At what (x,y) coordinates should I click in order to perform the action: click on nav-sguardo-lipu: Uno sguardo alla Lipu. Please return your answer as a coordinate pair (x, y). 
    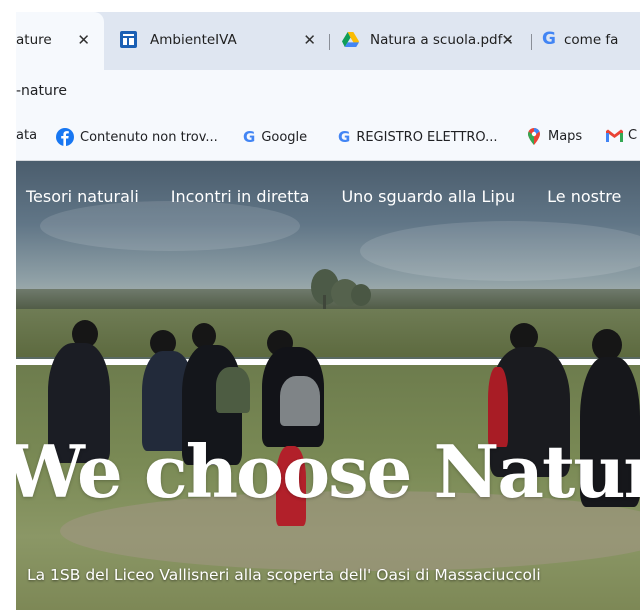
    Looking at the image, I should click on (428, 196).